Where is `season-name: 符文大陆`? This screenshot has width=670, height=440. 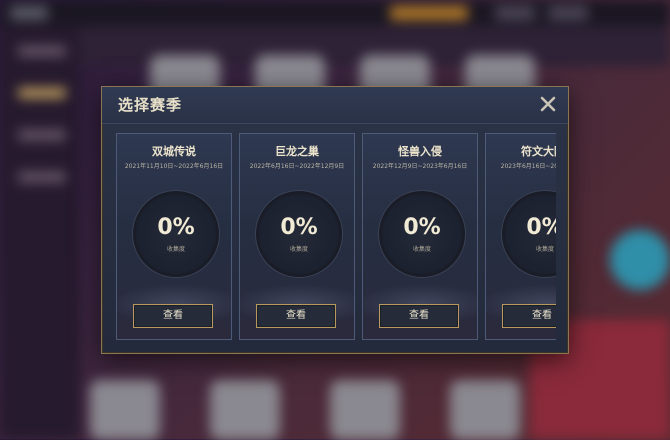 season-name: 符文大陆 is located at coordinates (538, 151).